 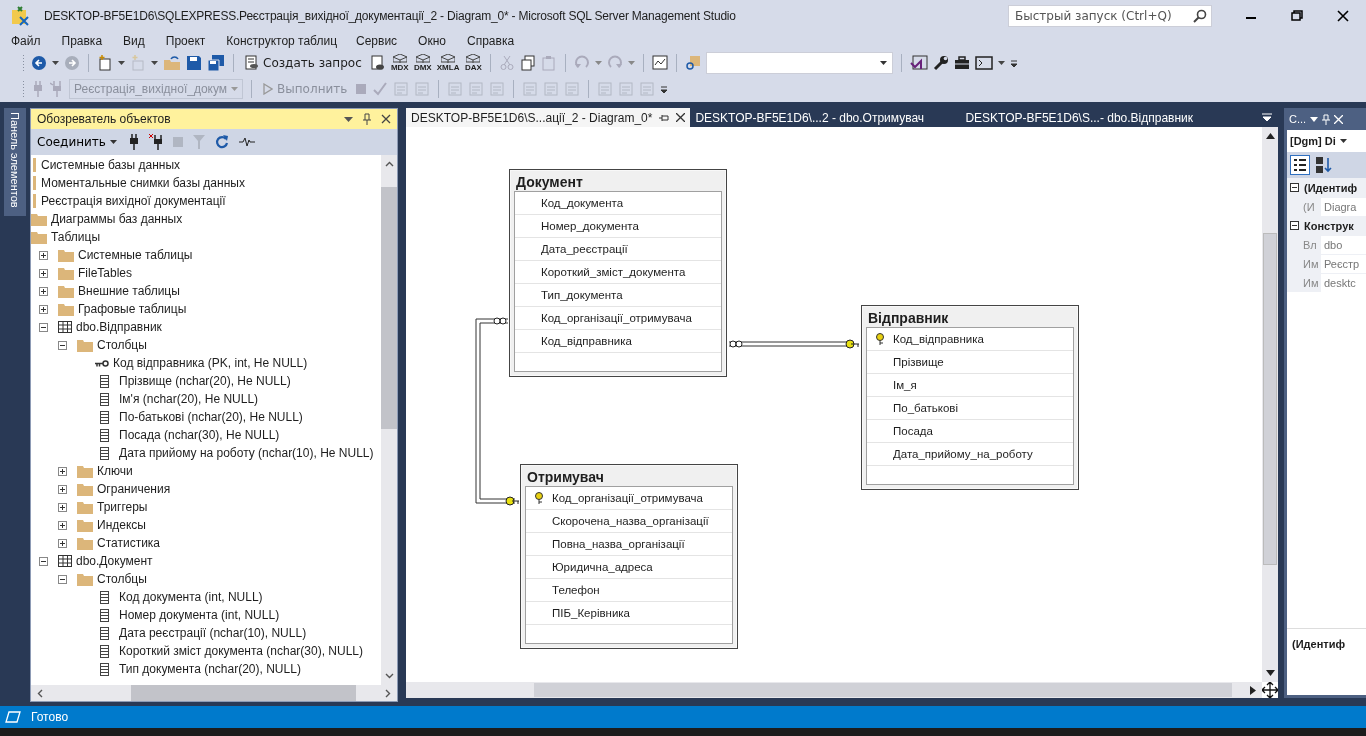 What do you see at coordinates (111, 165) in the screenshot?
I see `tree-item: Системные базы данных` at bounding box center [111, 165].